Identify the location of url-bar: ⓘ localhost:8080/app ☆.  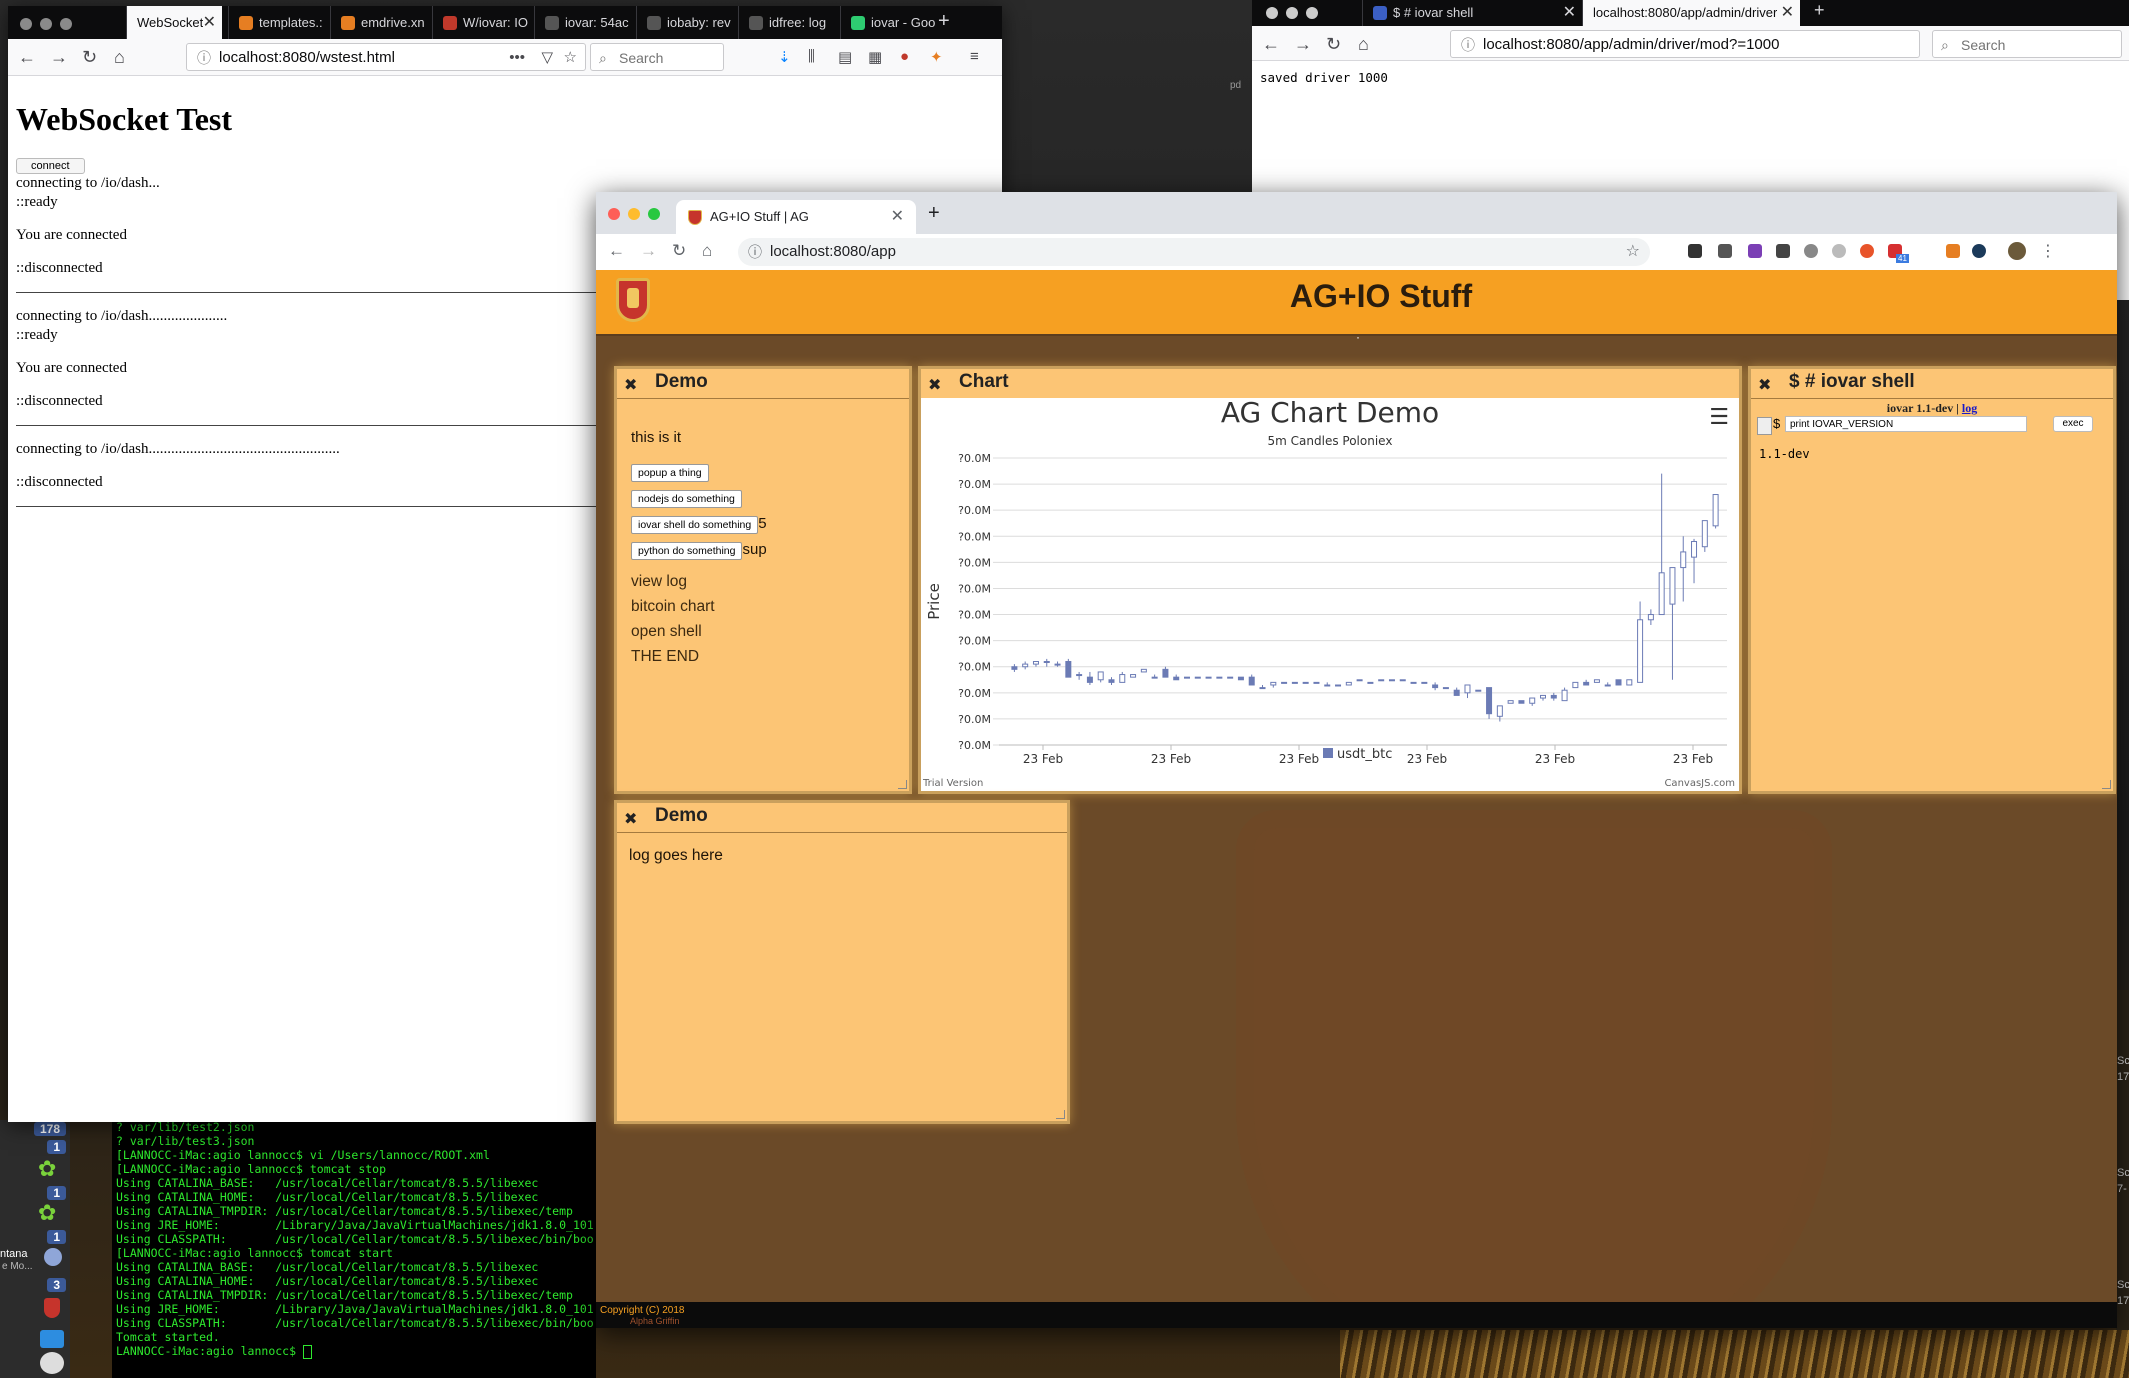
(1194, 252).